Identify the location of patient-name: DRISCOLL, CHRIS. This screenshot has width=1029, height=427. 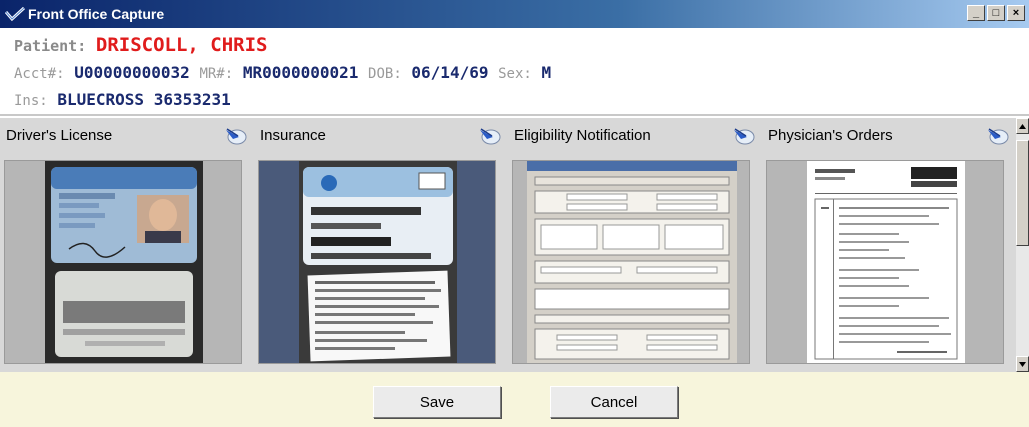
(181, 45).